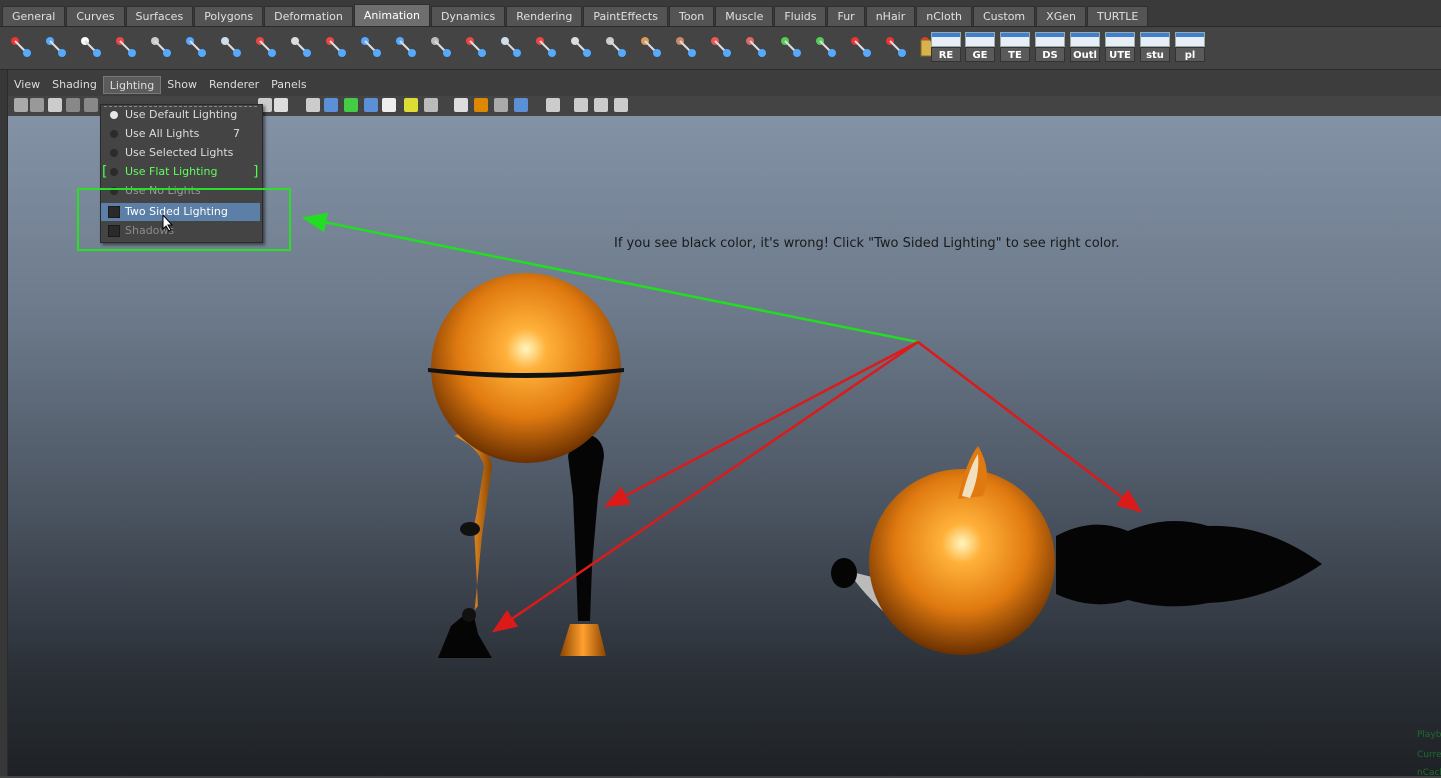 This screenshot has height=778, width=1441. What do you see at coordinates (431, 105) in the screenshot?
I see `sphere-icon` at bounding box center [431, 105].